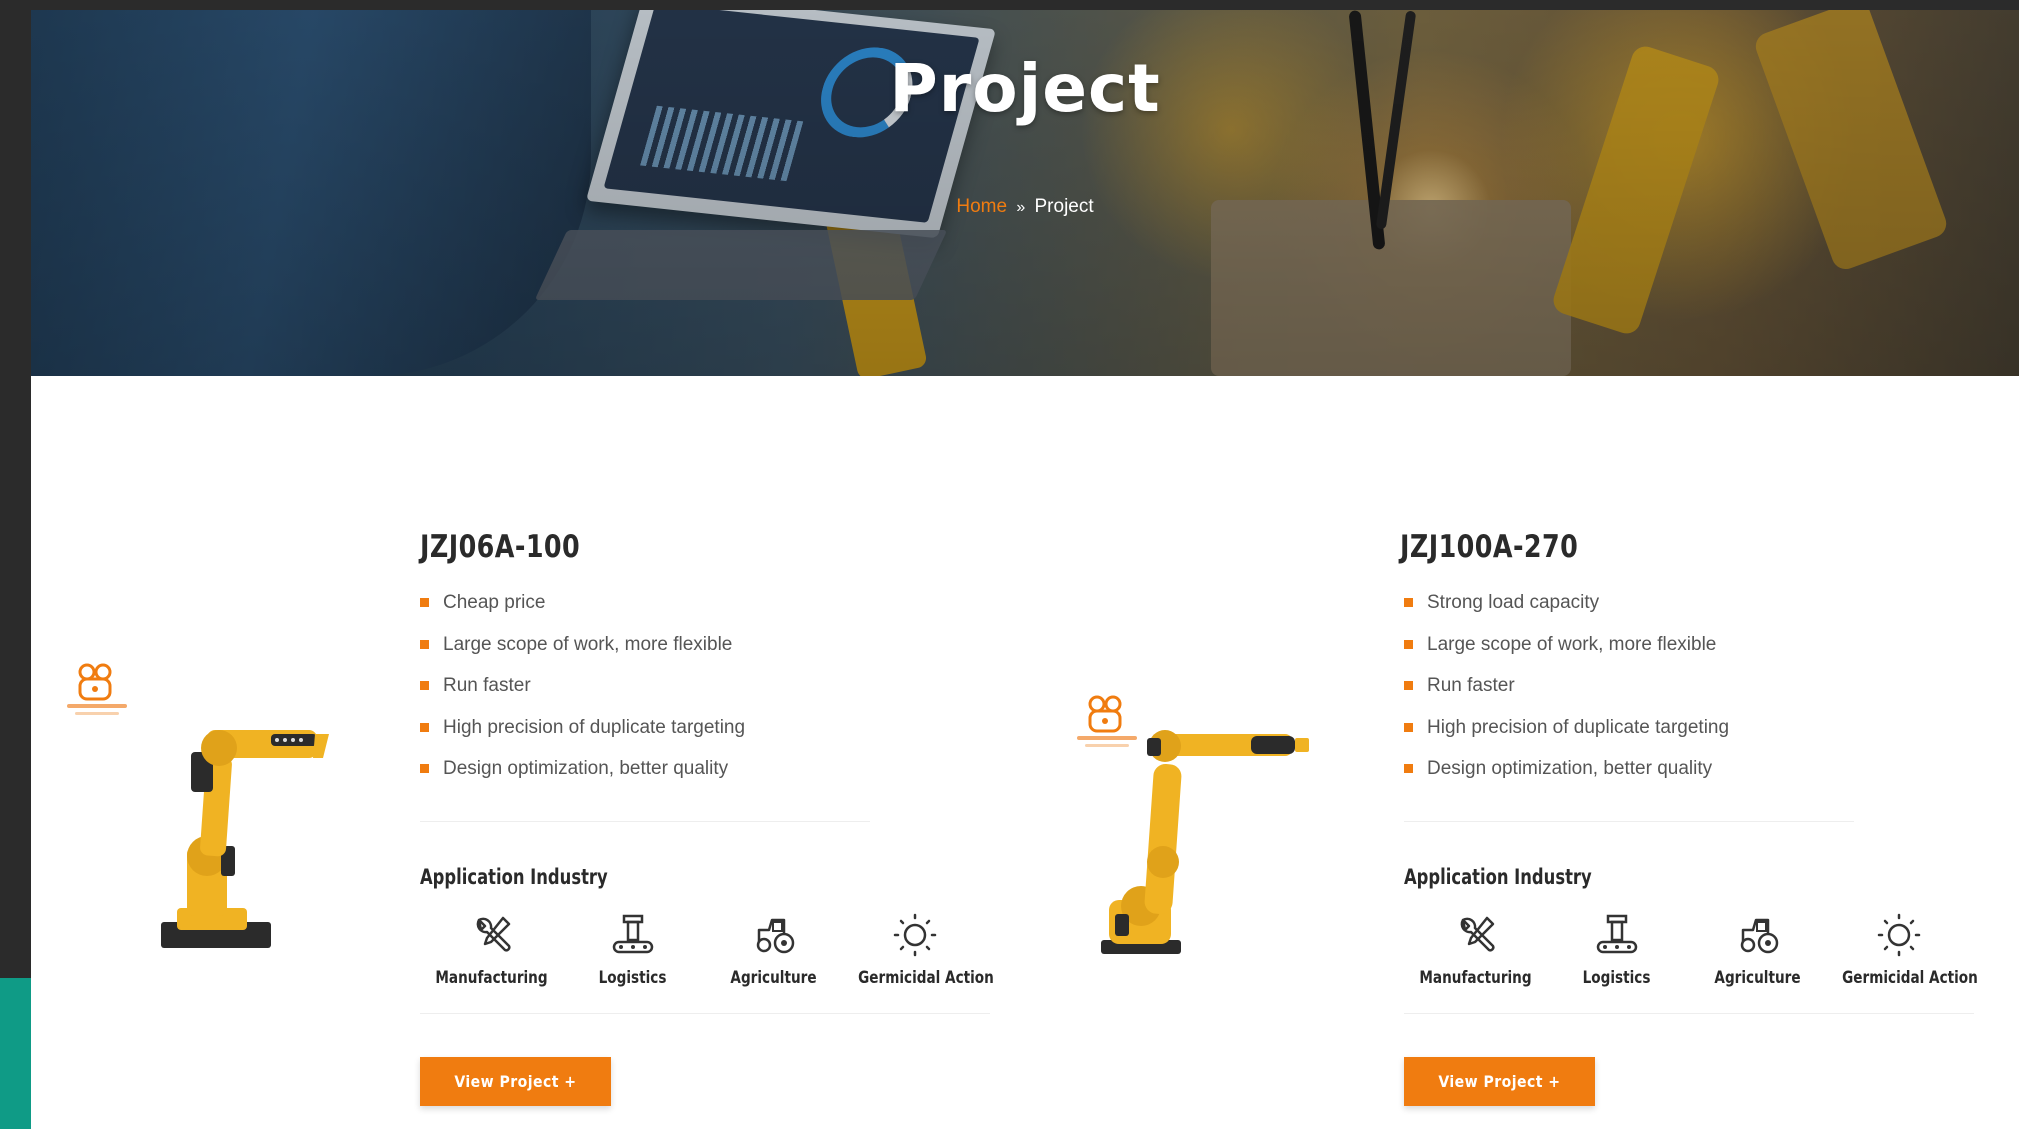  I want to click on top-dark-bar, so click(1009, 5).